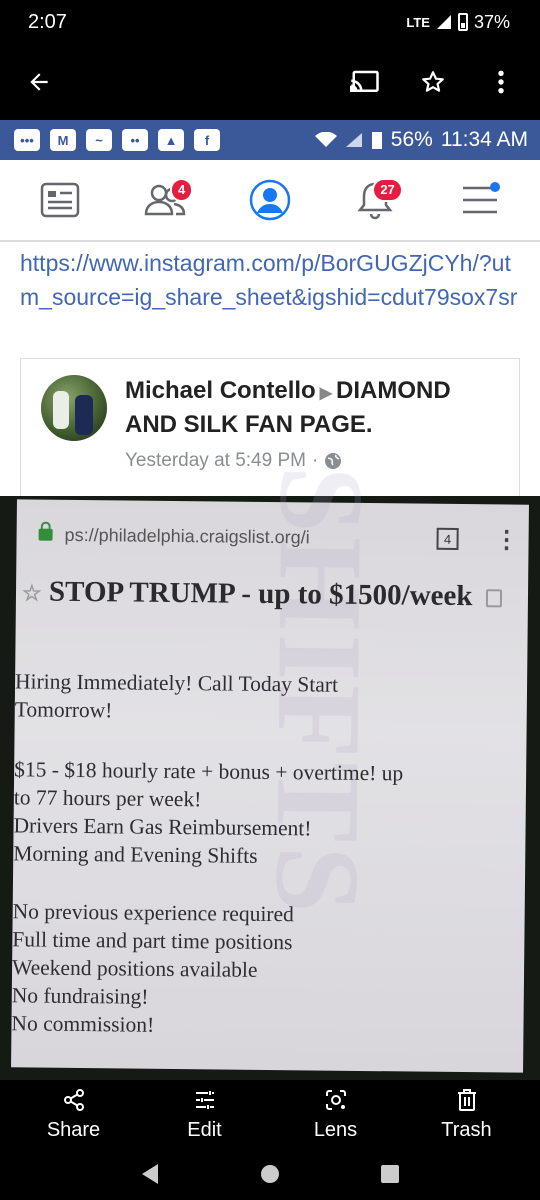 The image size is (540, 1200). I want to click on messages-icon: •••, so click(27, 140).